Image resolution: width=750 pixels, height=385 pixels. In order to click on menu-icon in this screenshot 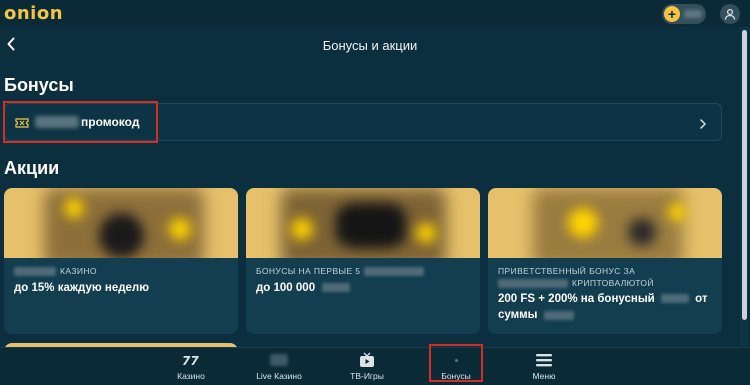, I will do `click(544, 360)`.